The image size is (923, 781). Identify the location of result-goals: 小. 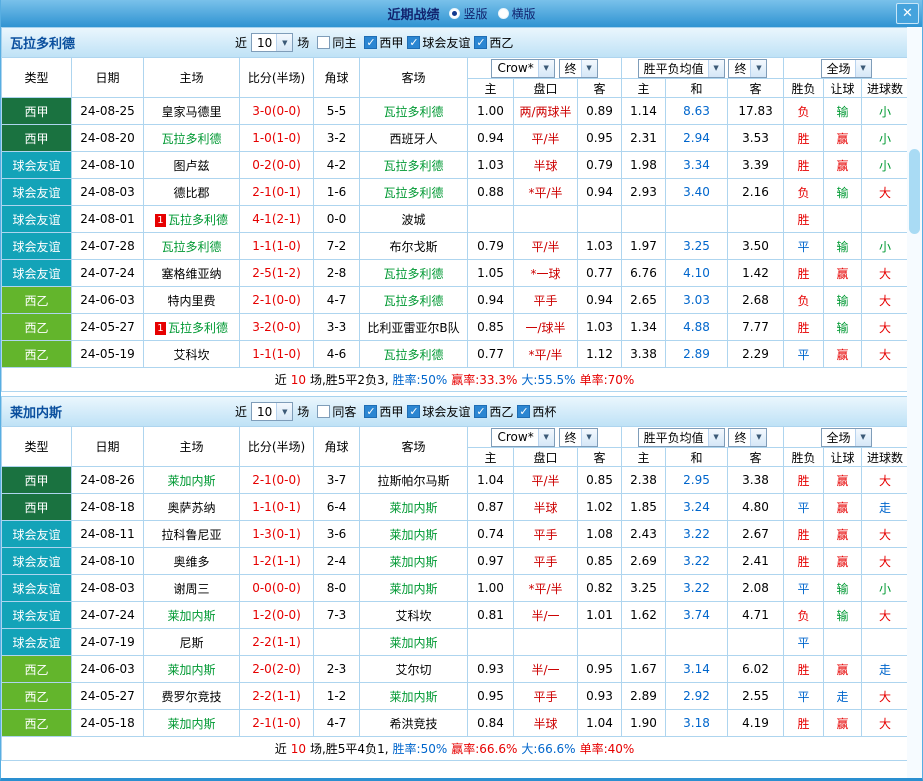
(885, 165).